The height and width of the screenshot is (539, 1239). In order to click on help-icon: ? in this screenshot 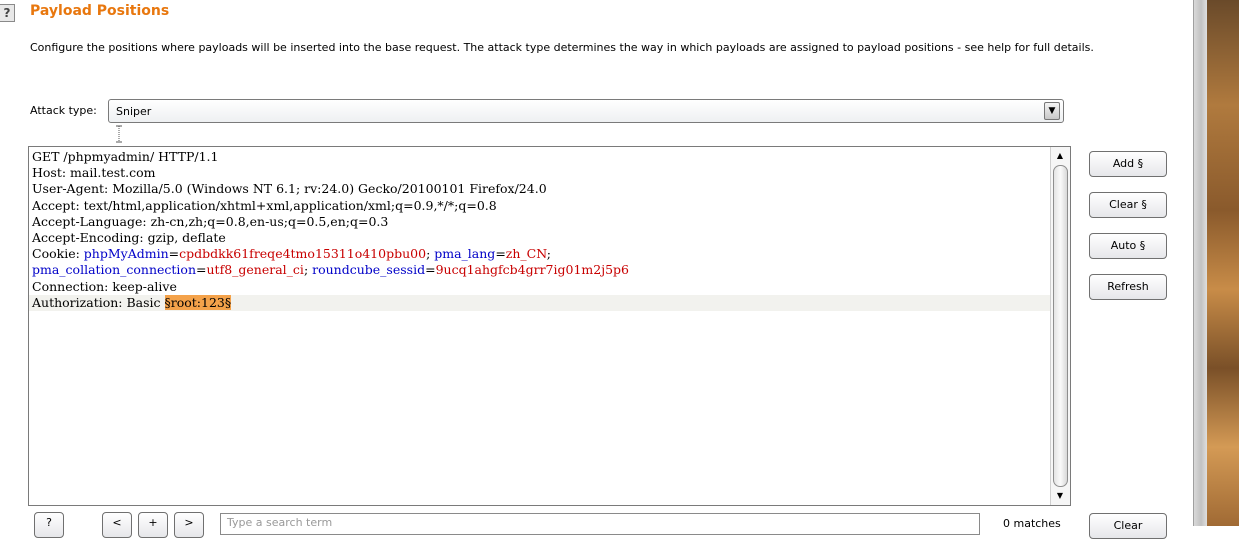, I will do `click(7, 13)`.